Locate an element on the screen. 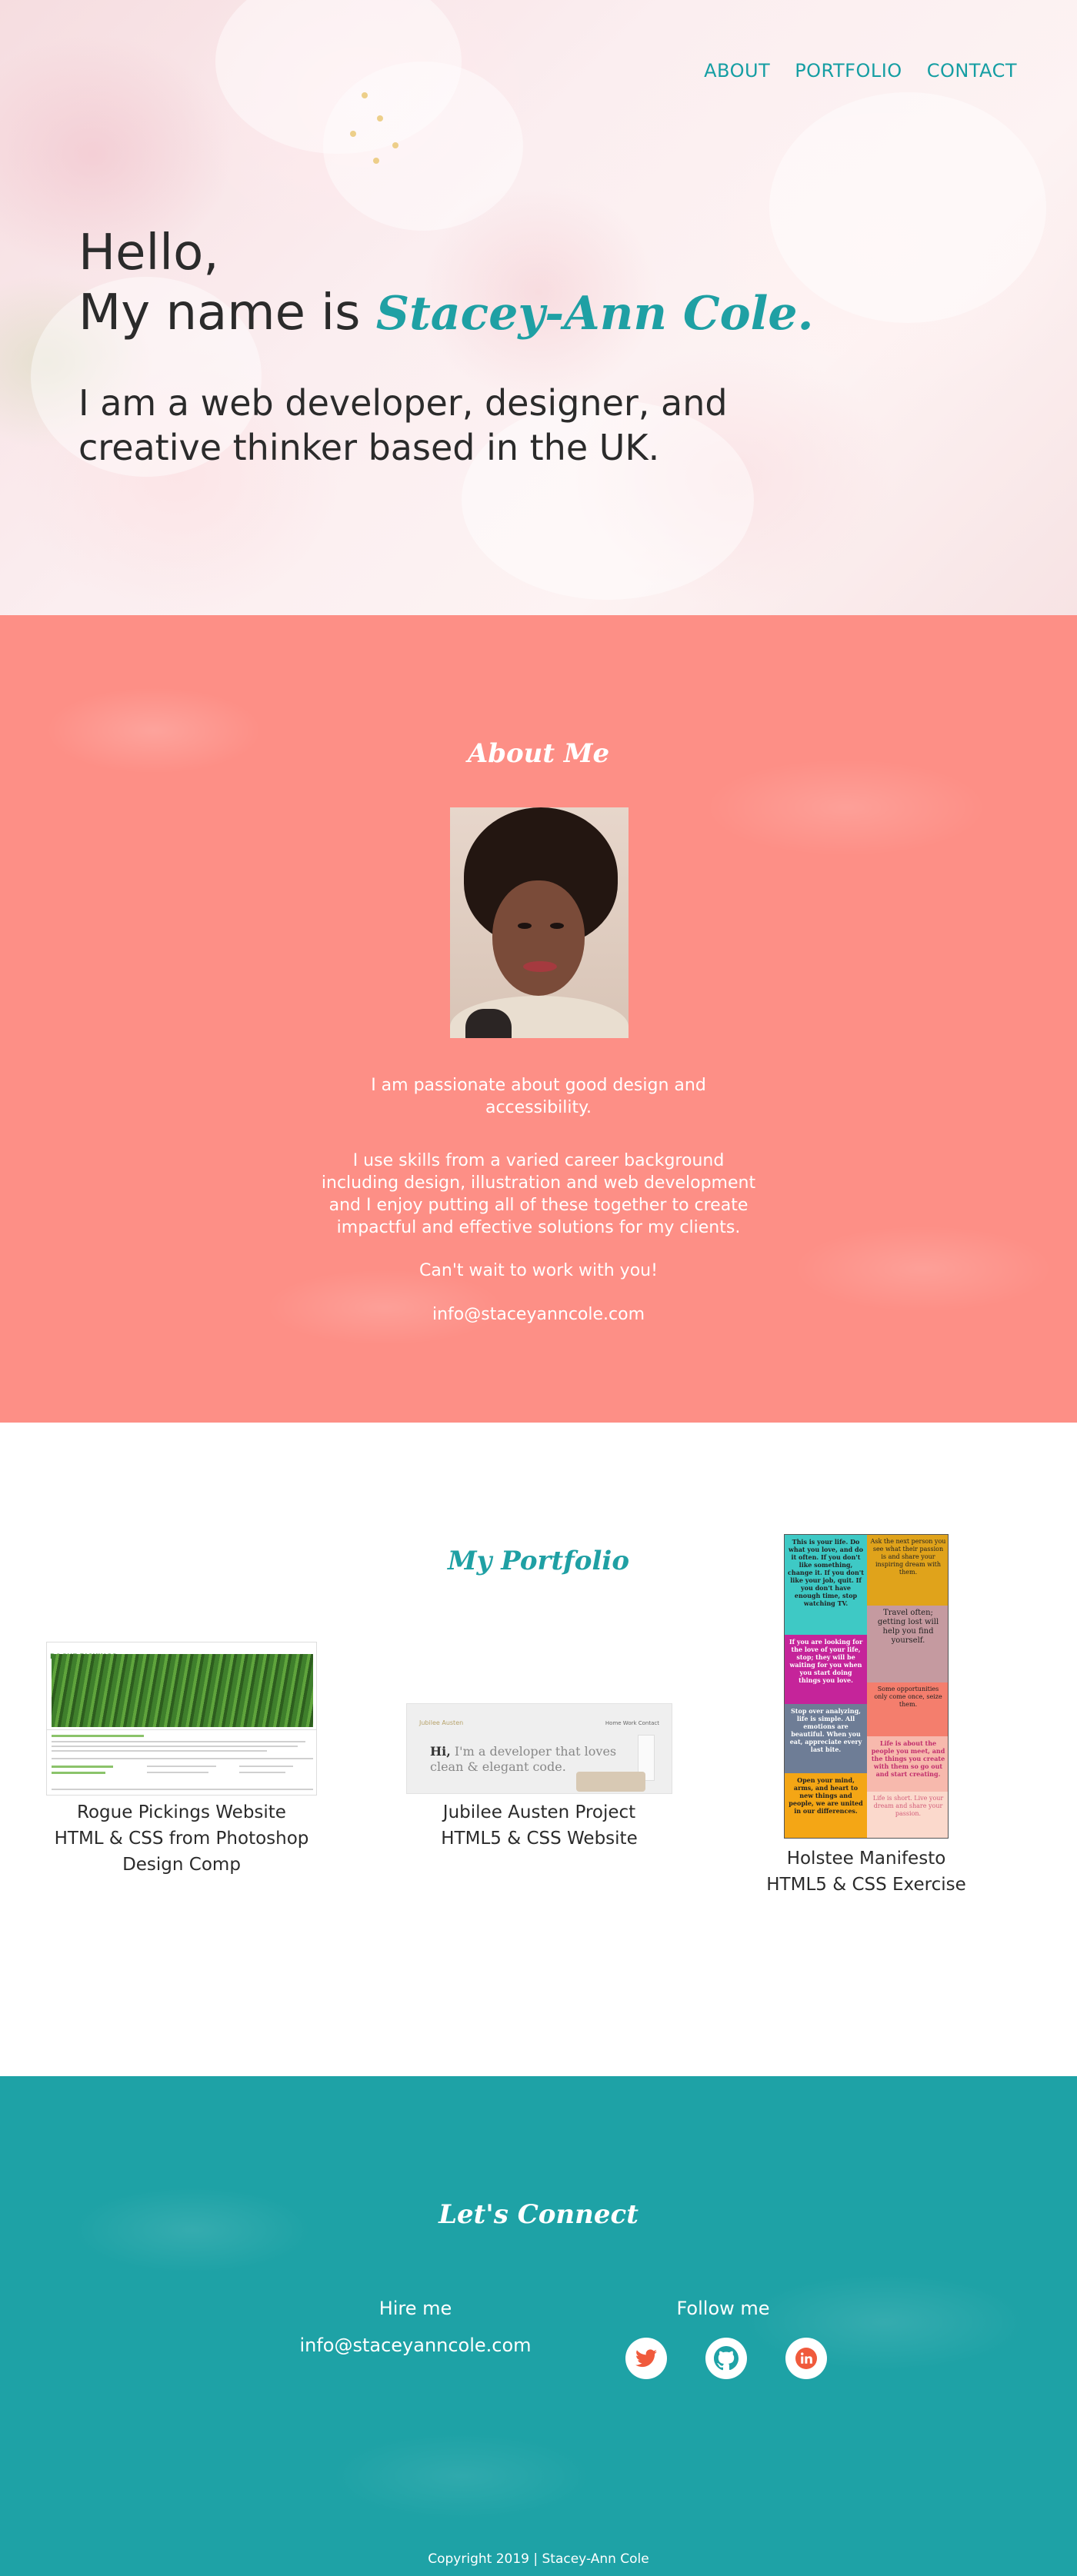  linkedin-link is located at coordinates (806, 2358).